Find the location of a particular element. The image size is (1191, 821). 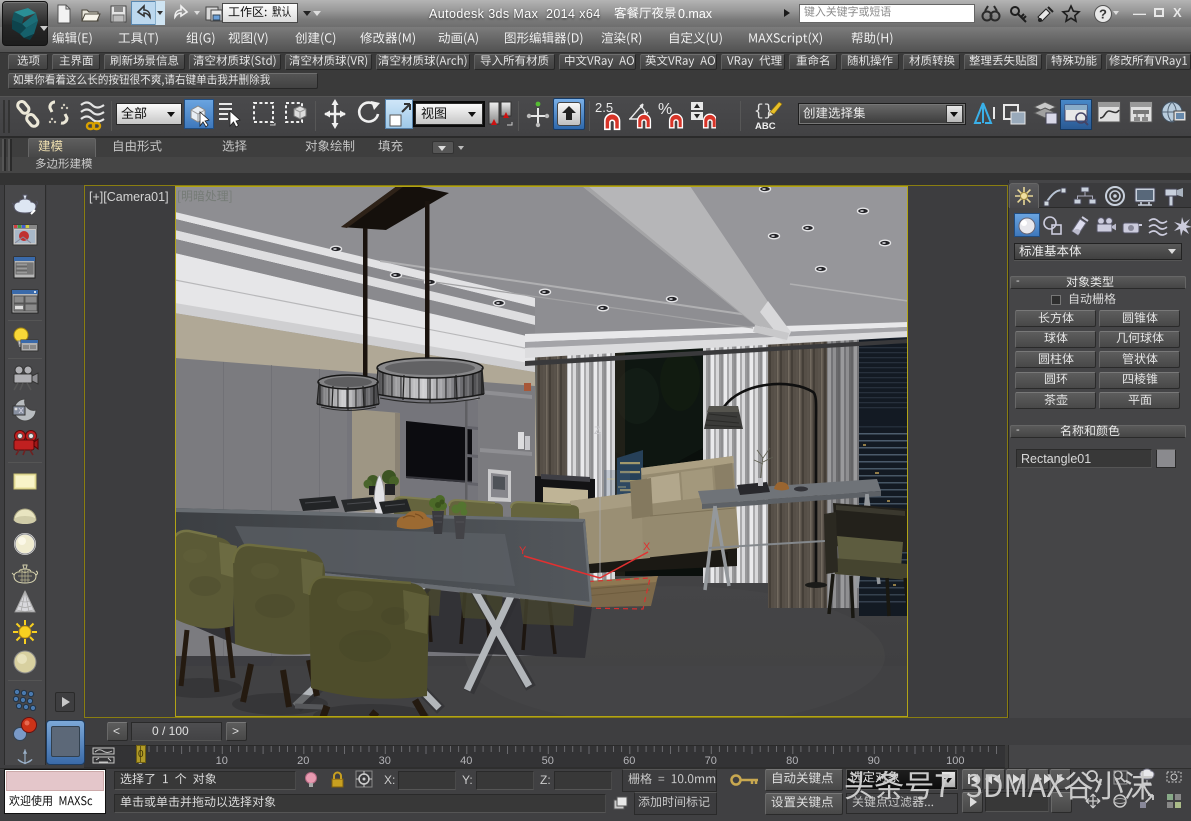

svg-text: X is located at coordinates (647, 547).